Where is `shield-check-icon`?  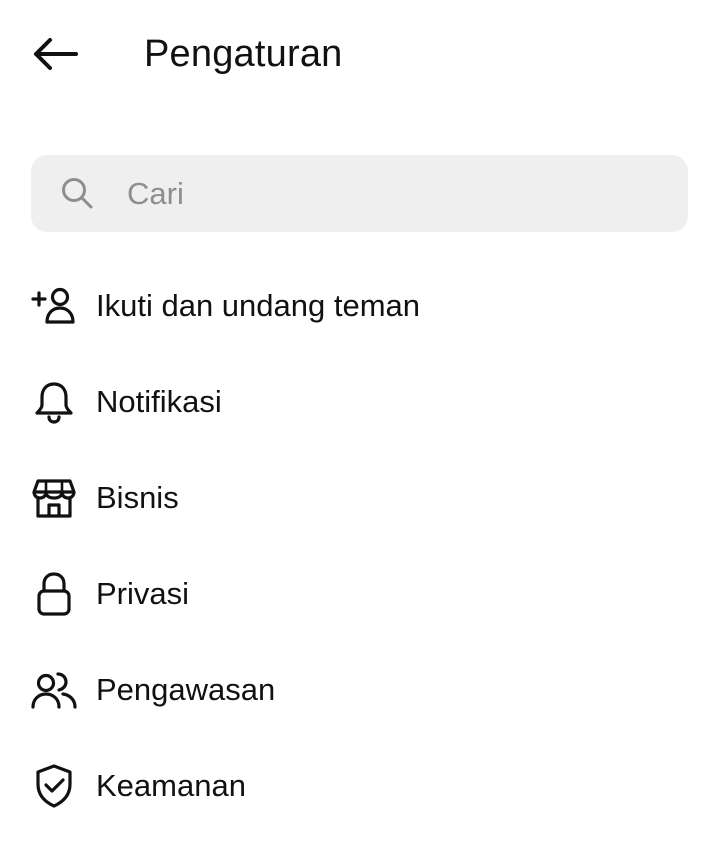 shield-check-icon is located at coordinates (54, 786).